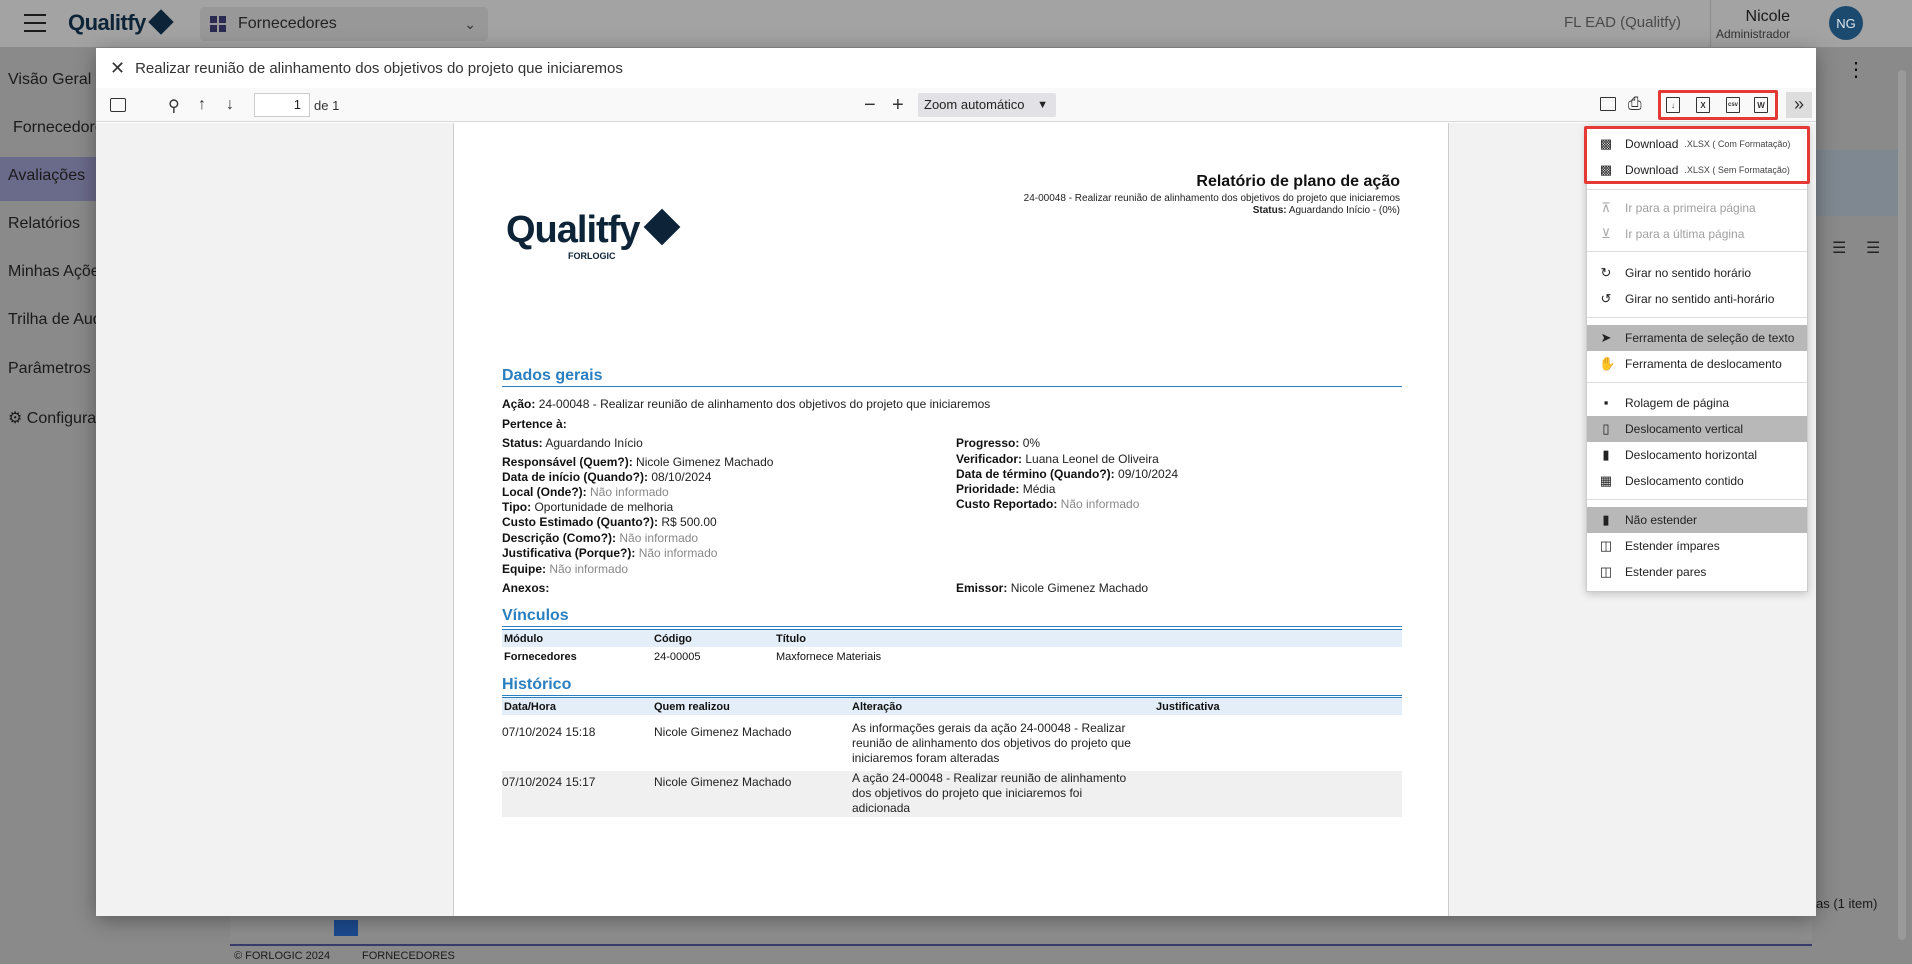  I want to click on menu-rotate-cw: ↻ Girar no sentido horário, so click(1697, 273).